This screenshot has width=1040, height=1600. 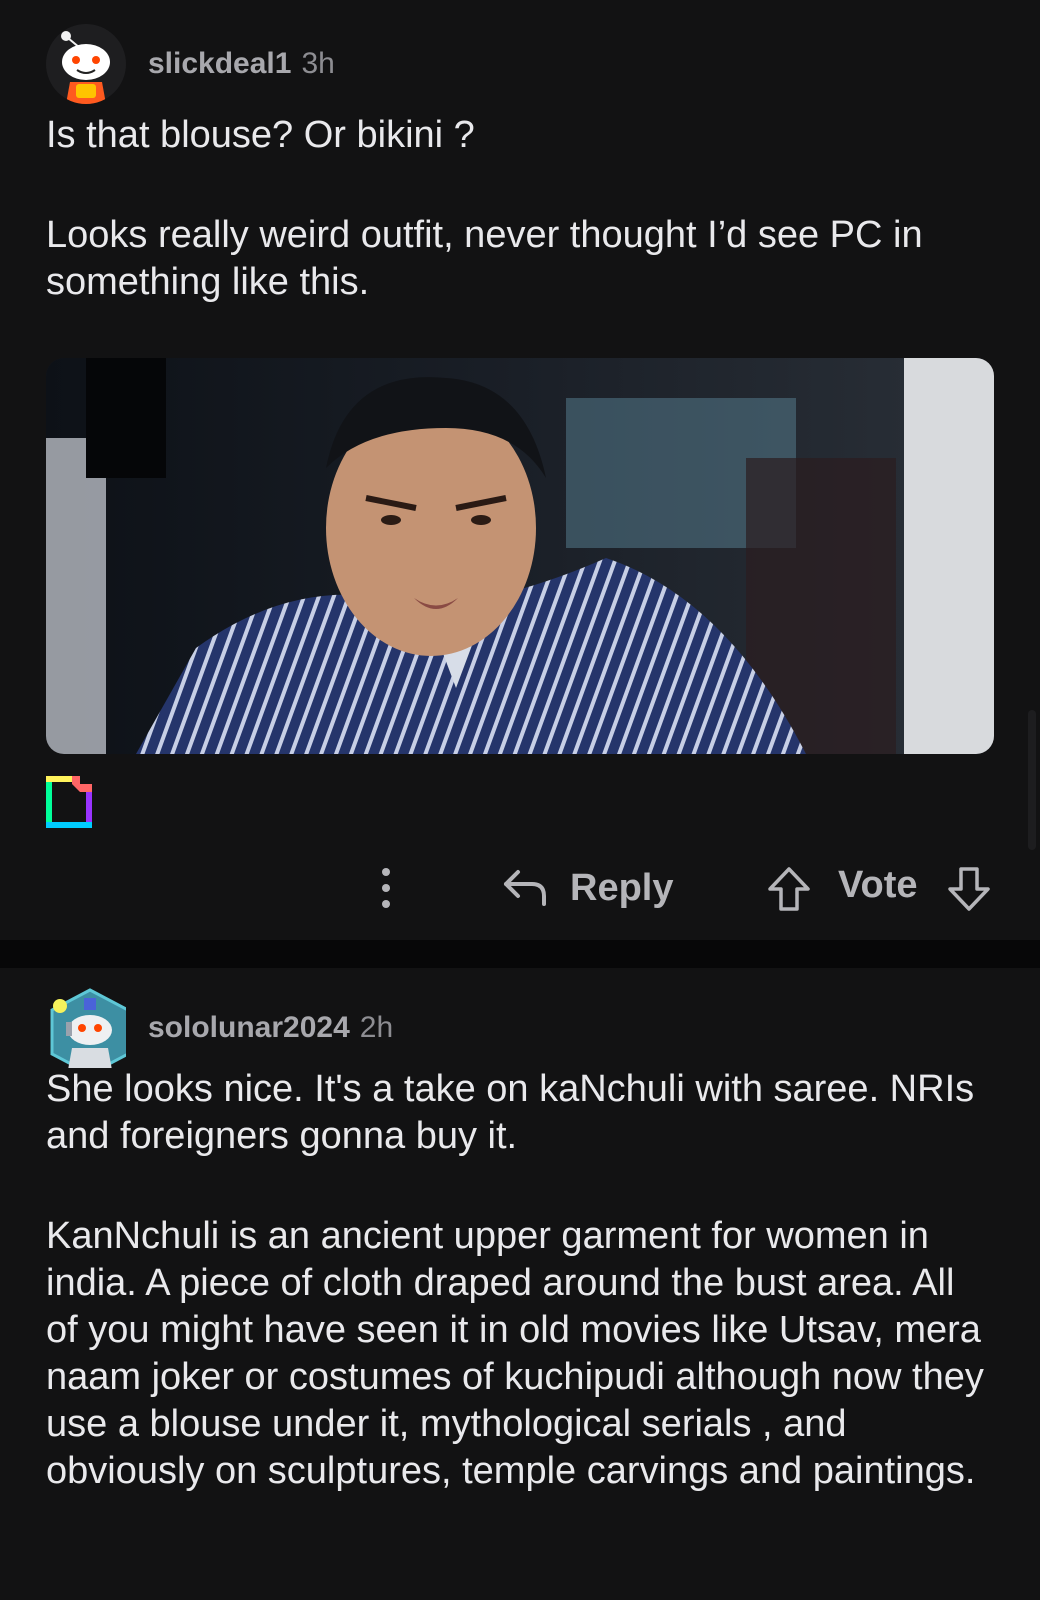 I want to click on comment-paragraph: Is that blouse? Or bikini ?, so click(x=260, y=135).